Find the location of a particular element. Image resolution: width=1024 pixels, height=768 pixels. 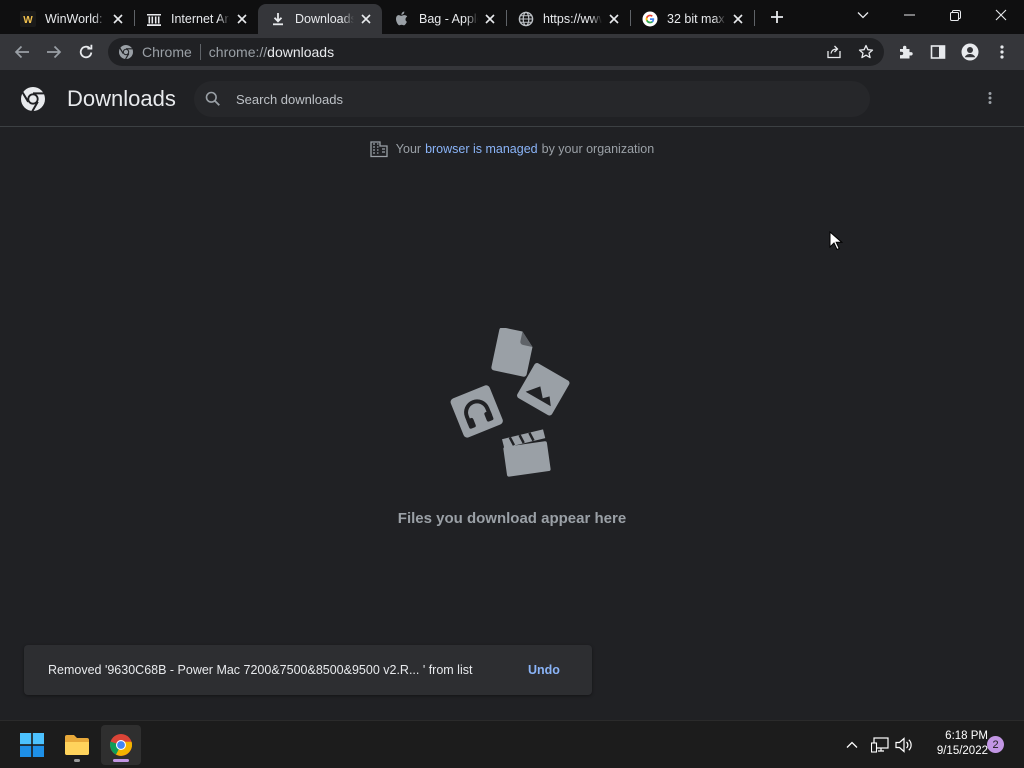

windows-logo-icon is located at coordinates (32, 745).